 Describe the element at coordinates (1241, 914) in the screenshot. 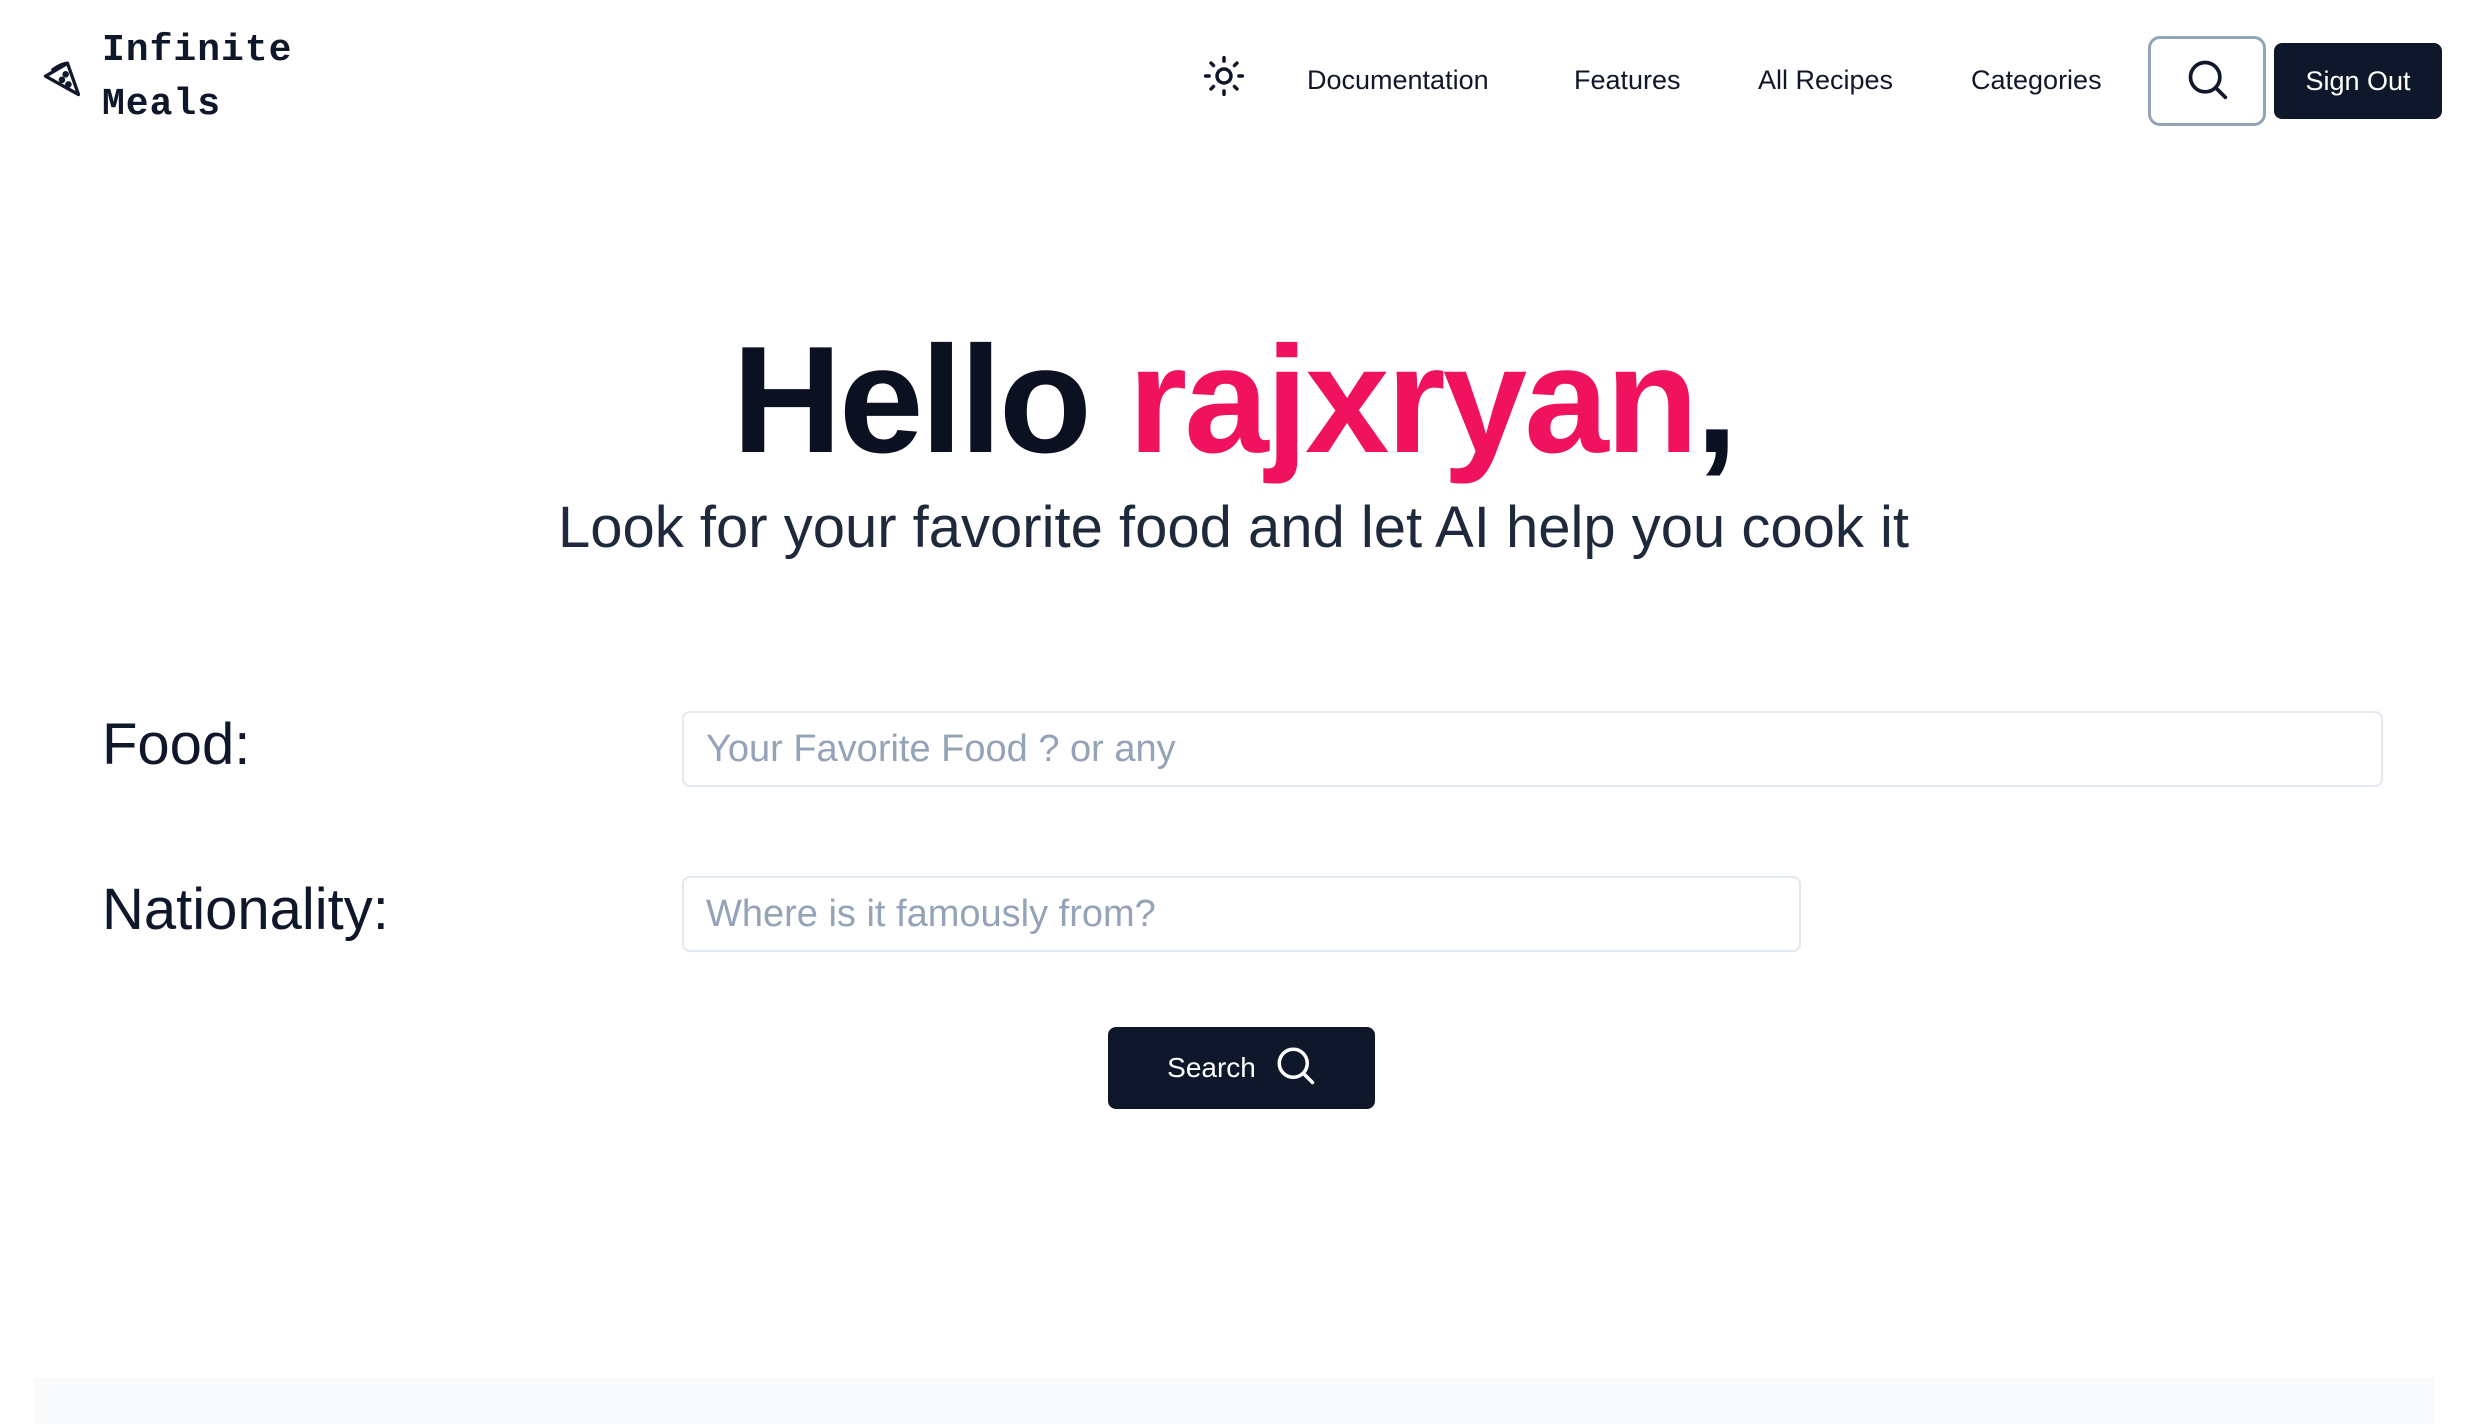

I see `nationality-input` at that location.